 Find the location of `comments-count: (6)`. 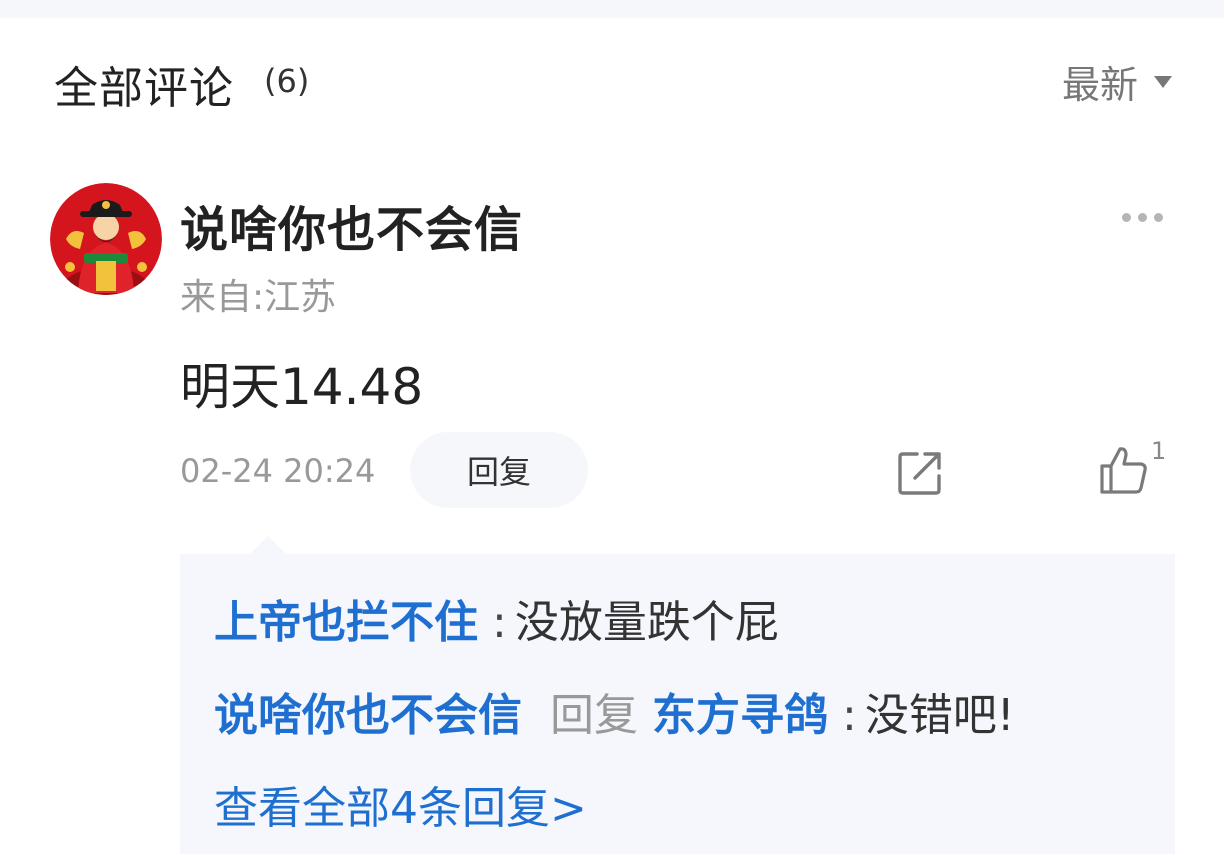

comments-count: (6) is located at coordinates (287, 81).